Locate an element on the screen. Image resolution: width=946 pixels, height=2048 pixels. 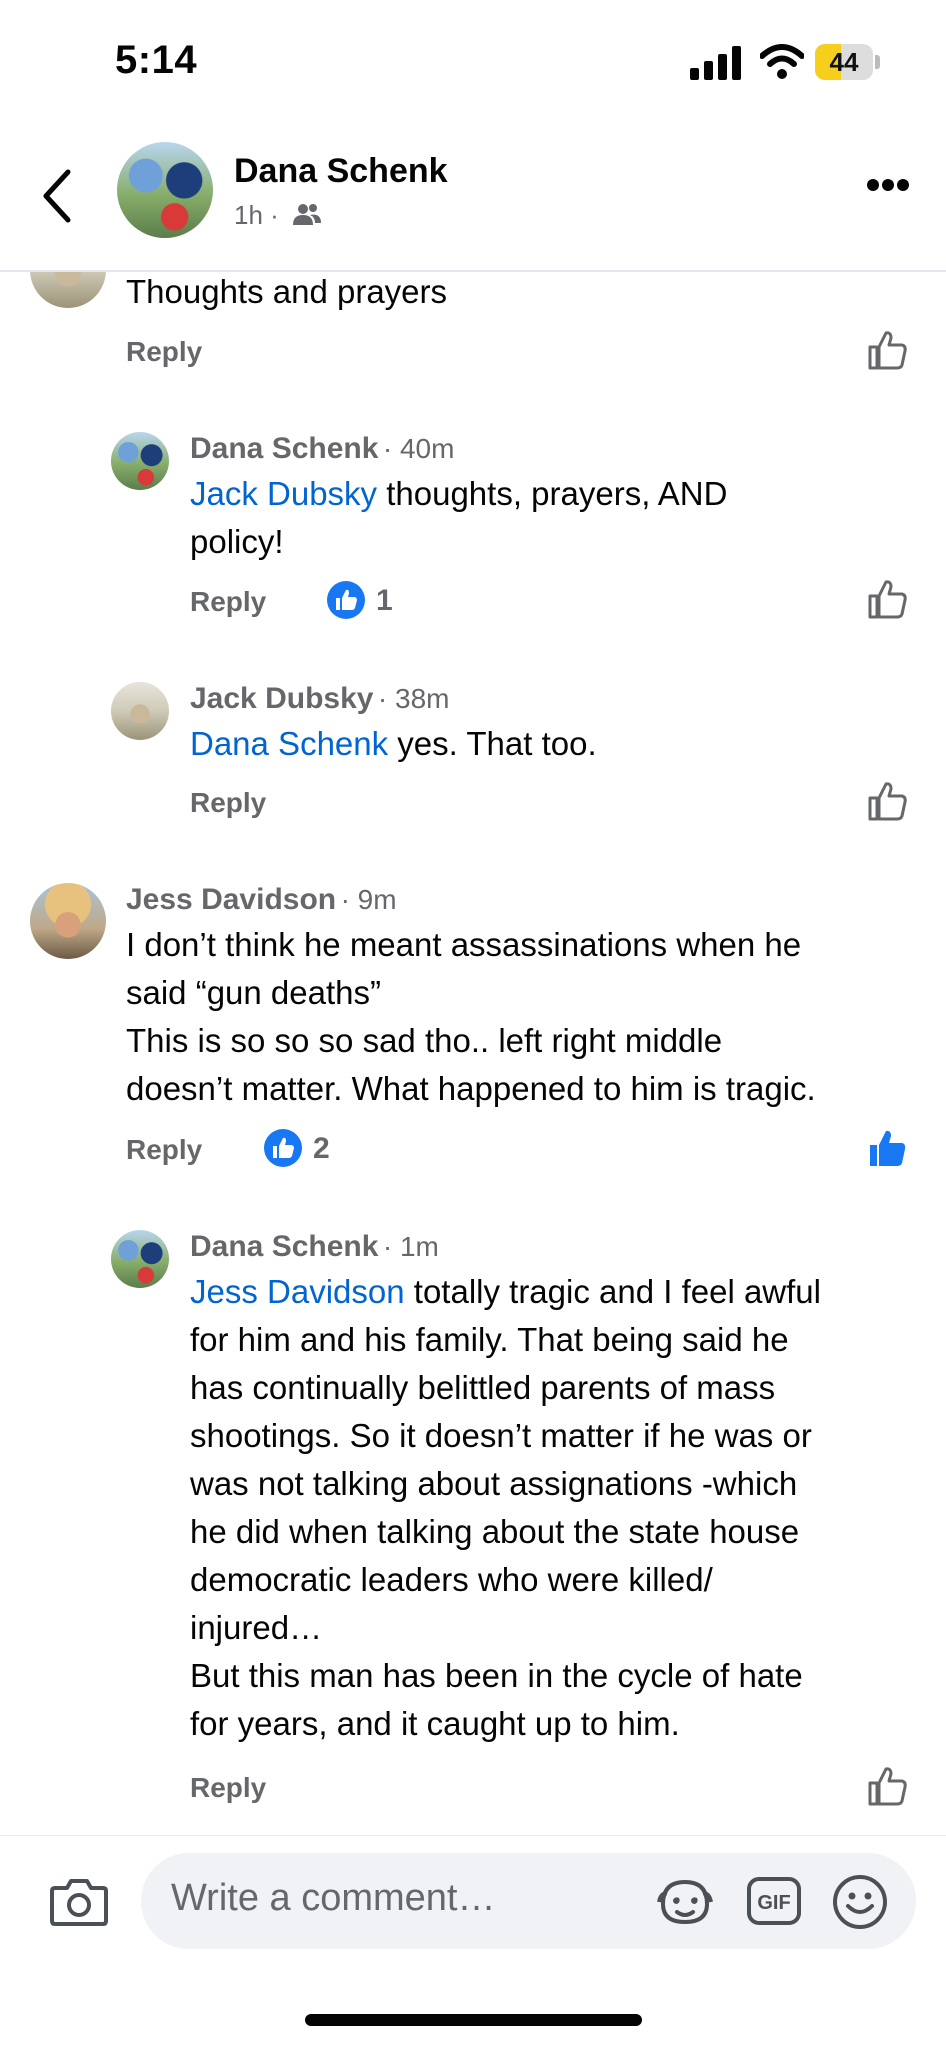
svg-text: GIF is located at coordinates (773, 1903).